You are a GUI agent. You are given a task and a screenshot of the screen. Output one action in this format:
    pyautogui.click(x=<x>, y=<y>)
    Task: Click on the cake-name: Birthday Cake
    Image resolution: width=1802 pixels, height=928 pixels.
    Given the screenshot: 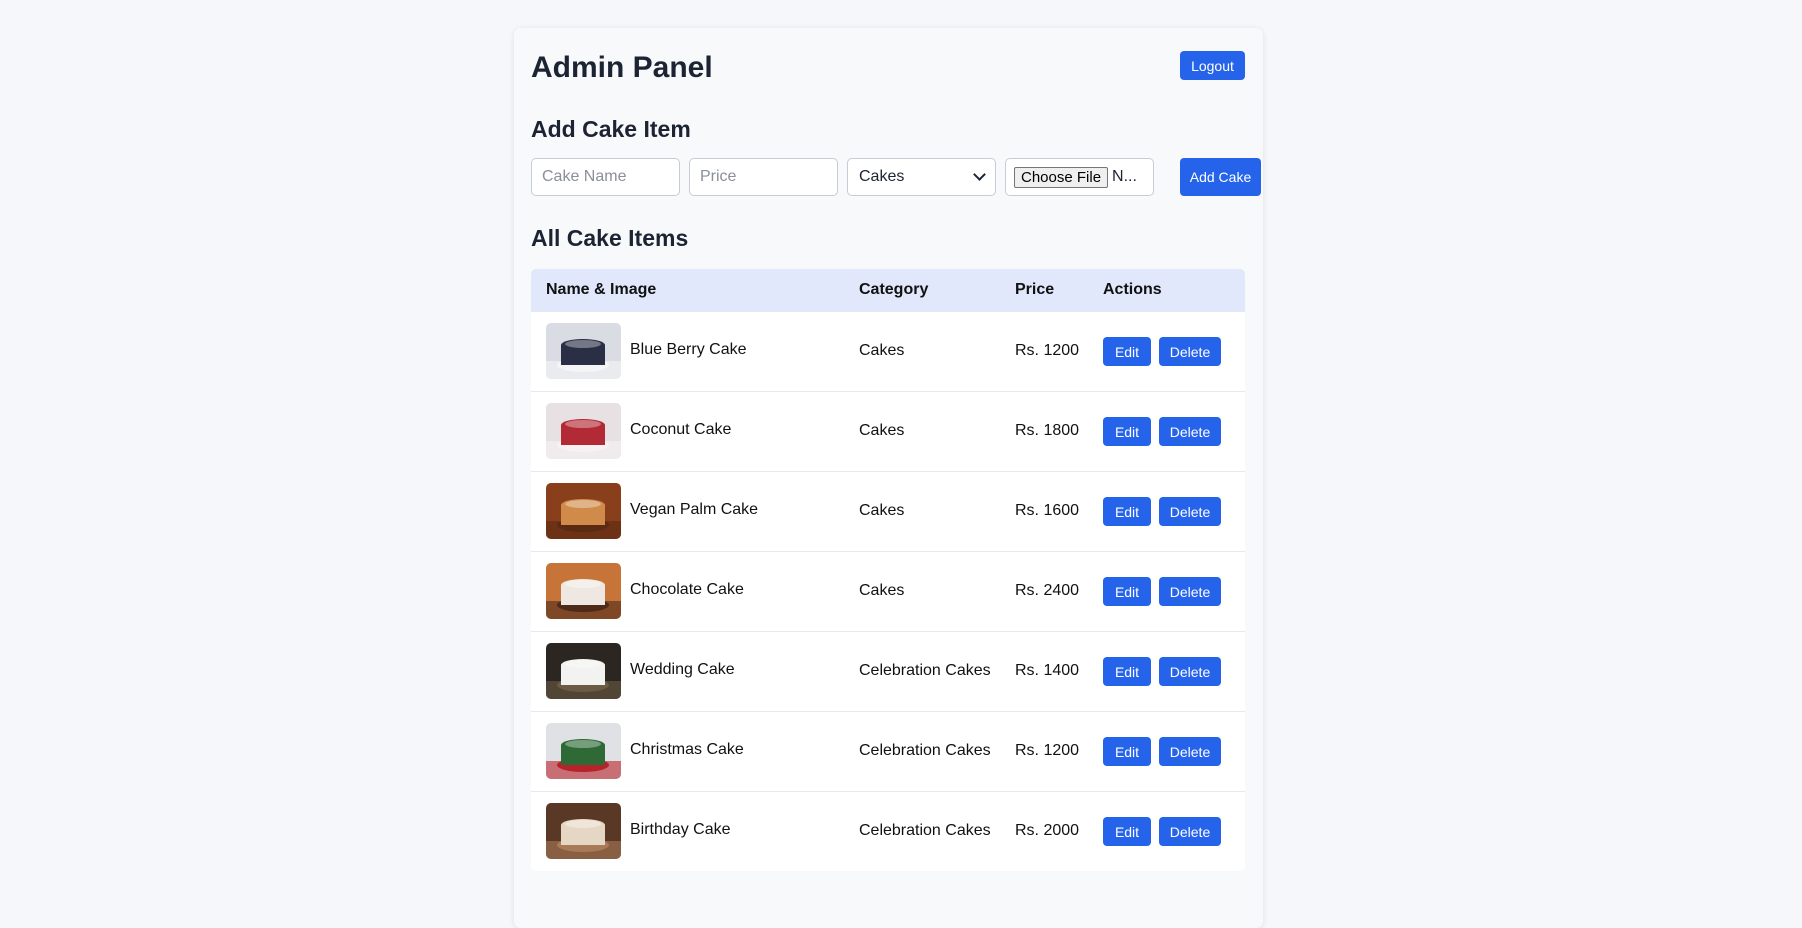 What is the action you would take?
    pyautogui.click(x=680, y=829)
    